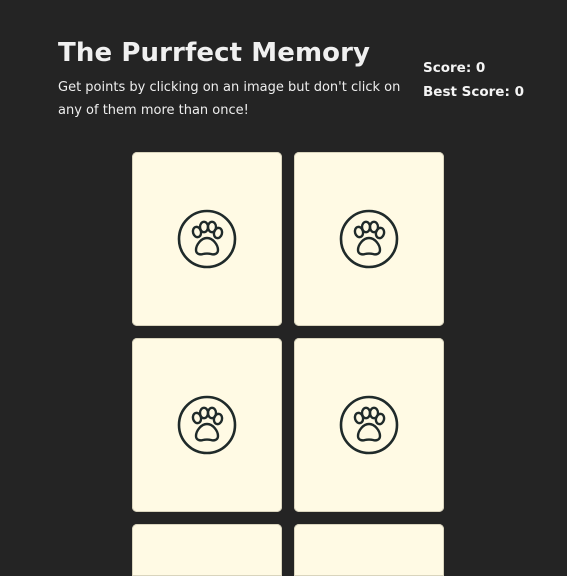  I want to click on score-label: Score:, so click(447, 68).